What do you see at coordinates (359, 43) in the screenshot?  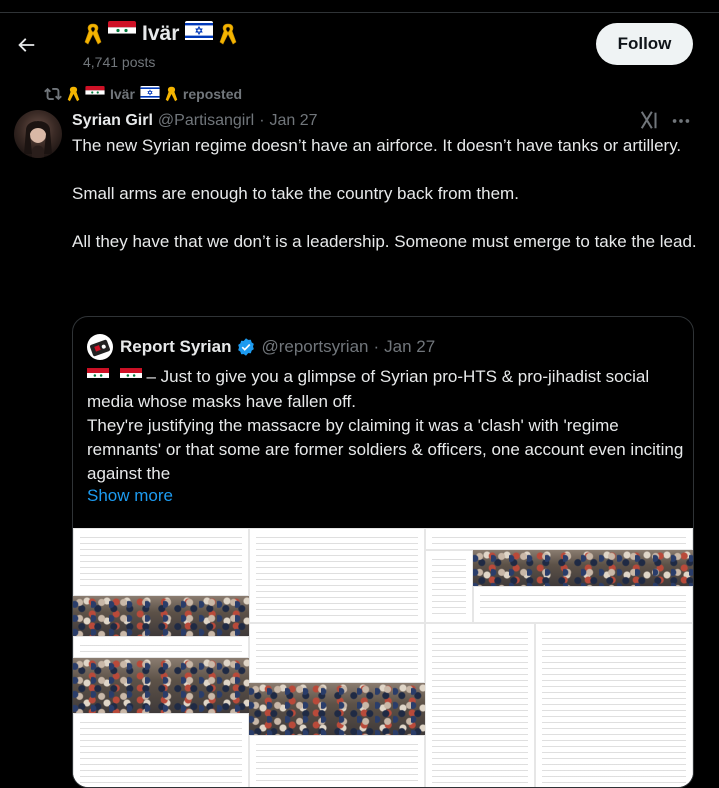 I see `profile-header: Ivär 4,741 posts Follow` at bounding box center [359, 43].